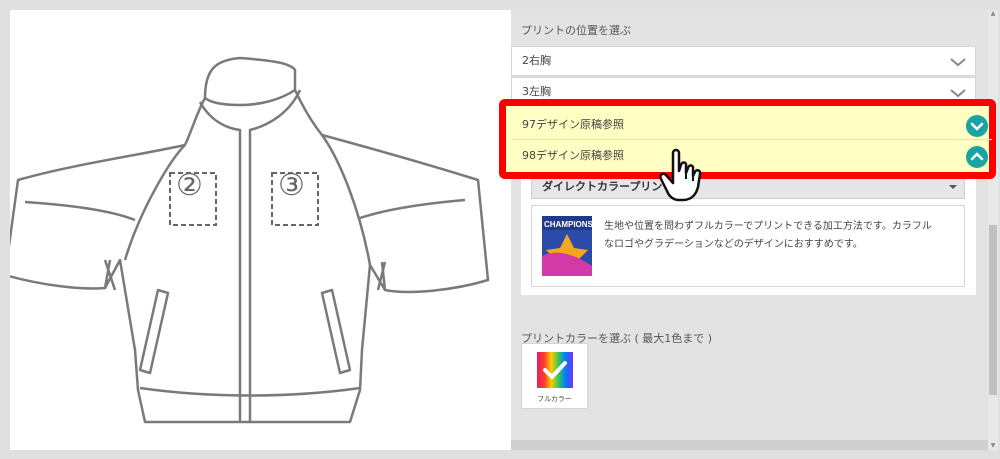 The height and width of the screenshot is (459, 1000). What do you see at coordinates (573, 155) in the screenshot?
I see `position-option-label: 98デザイン原稿参照` at bounding box center [573, 155].